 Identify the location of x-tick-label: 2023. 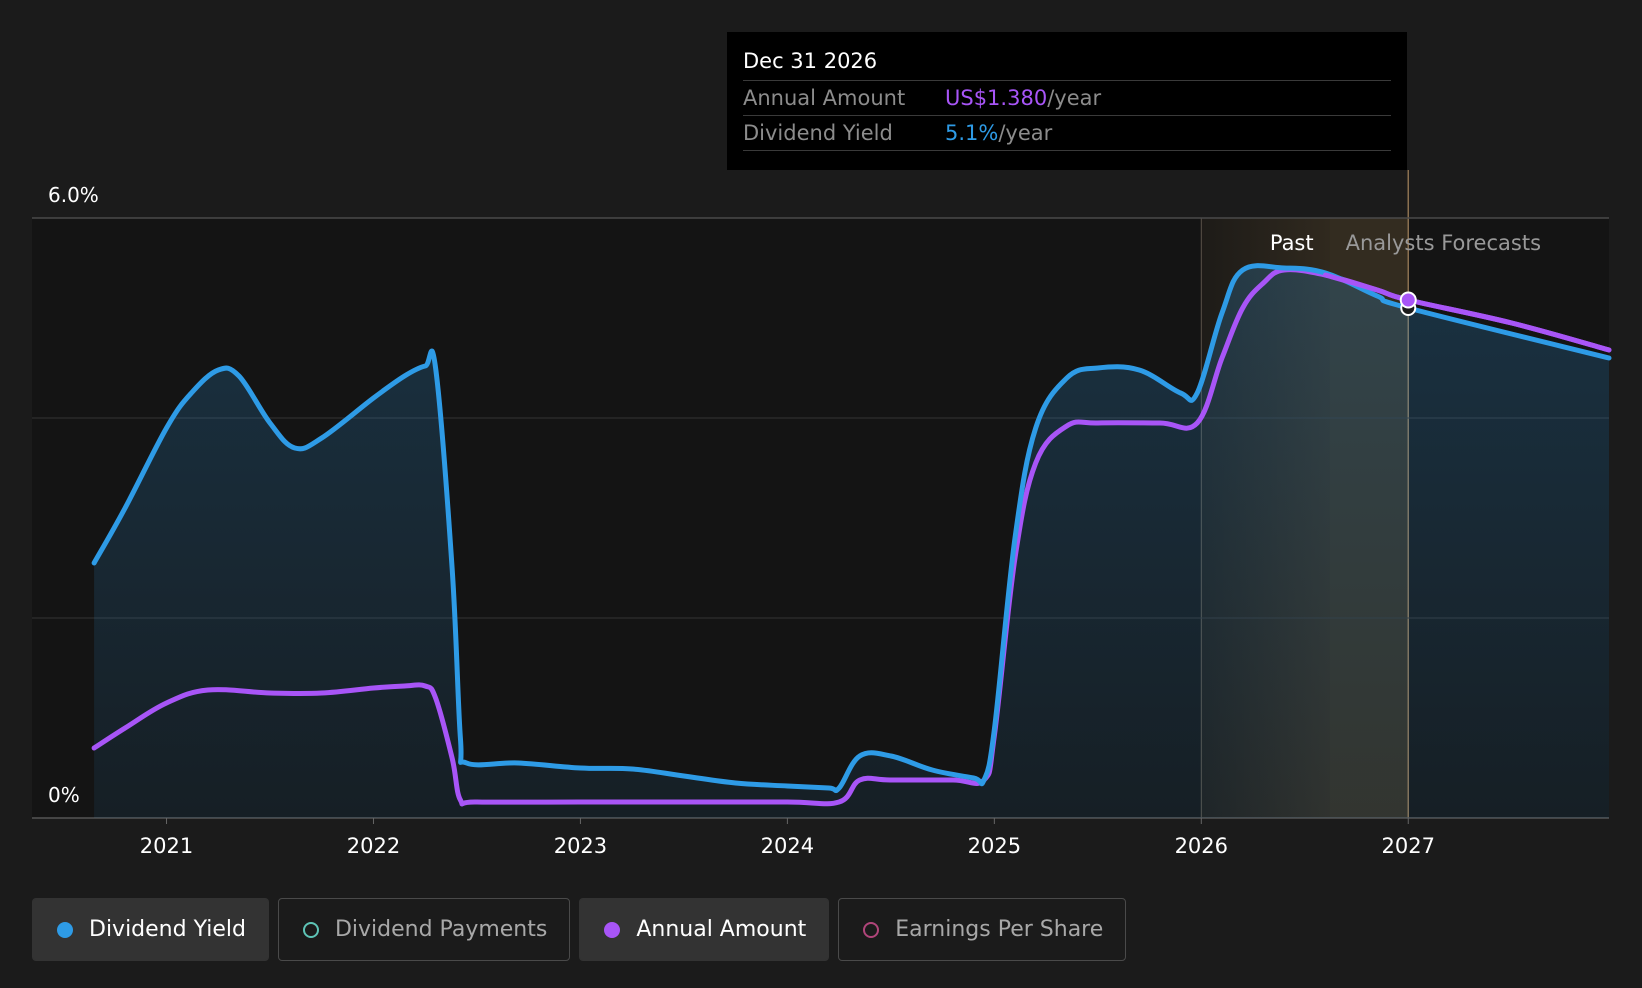
(580, 846).